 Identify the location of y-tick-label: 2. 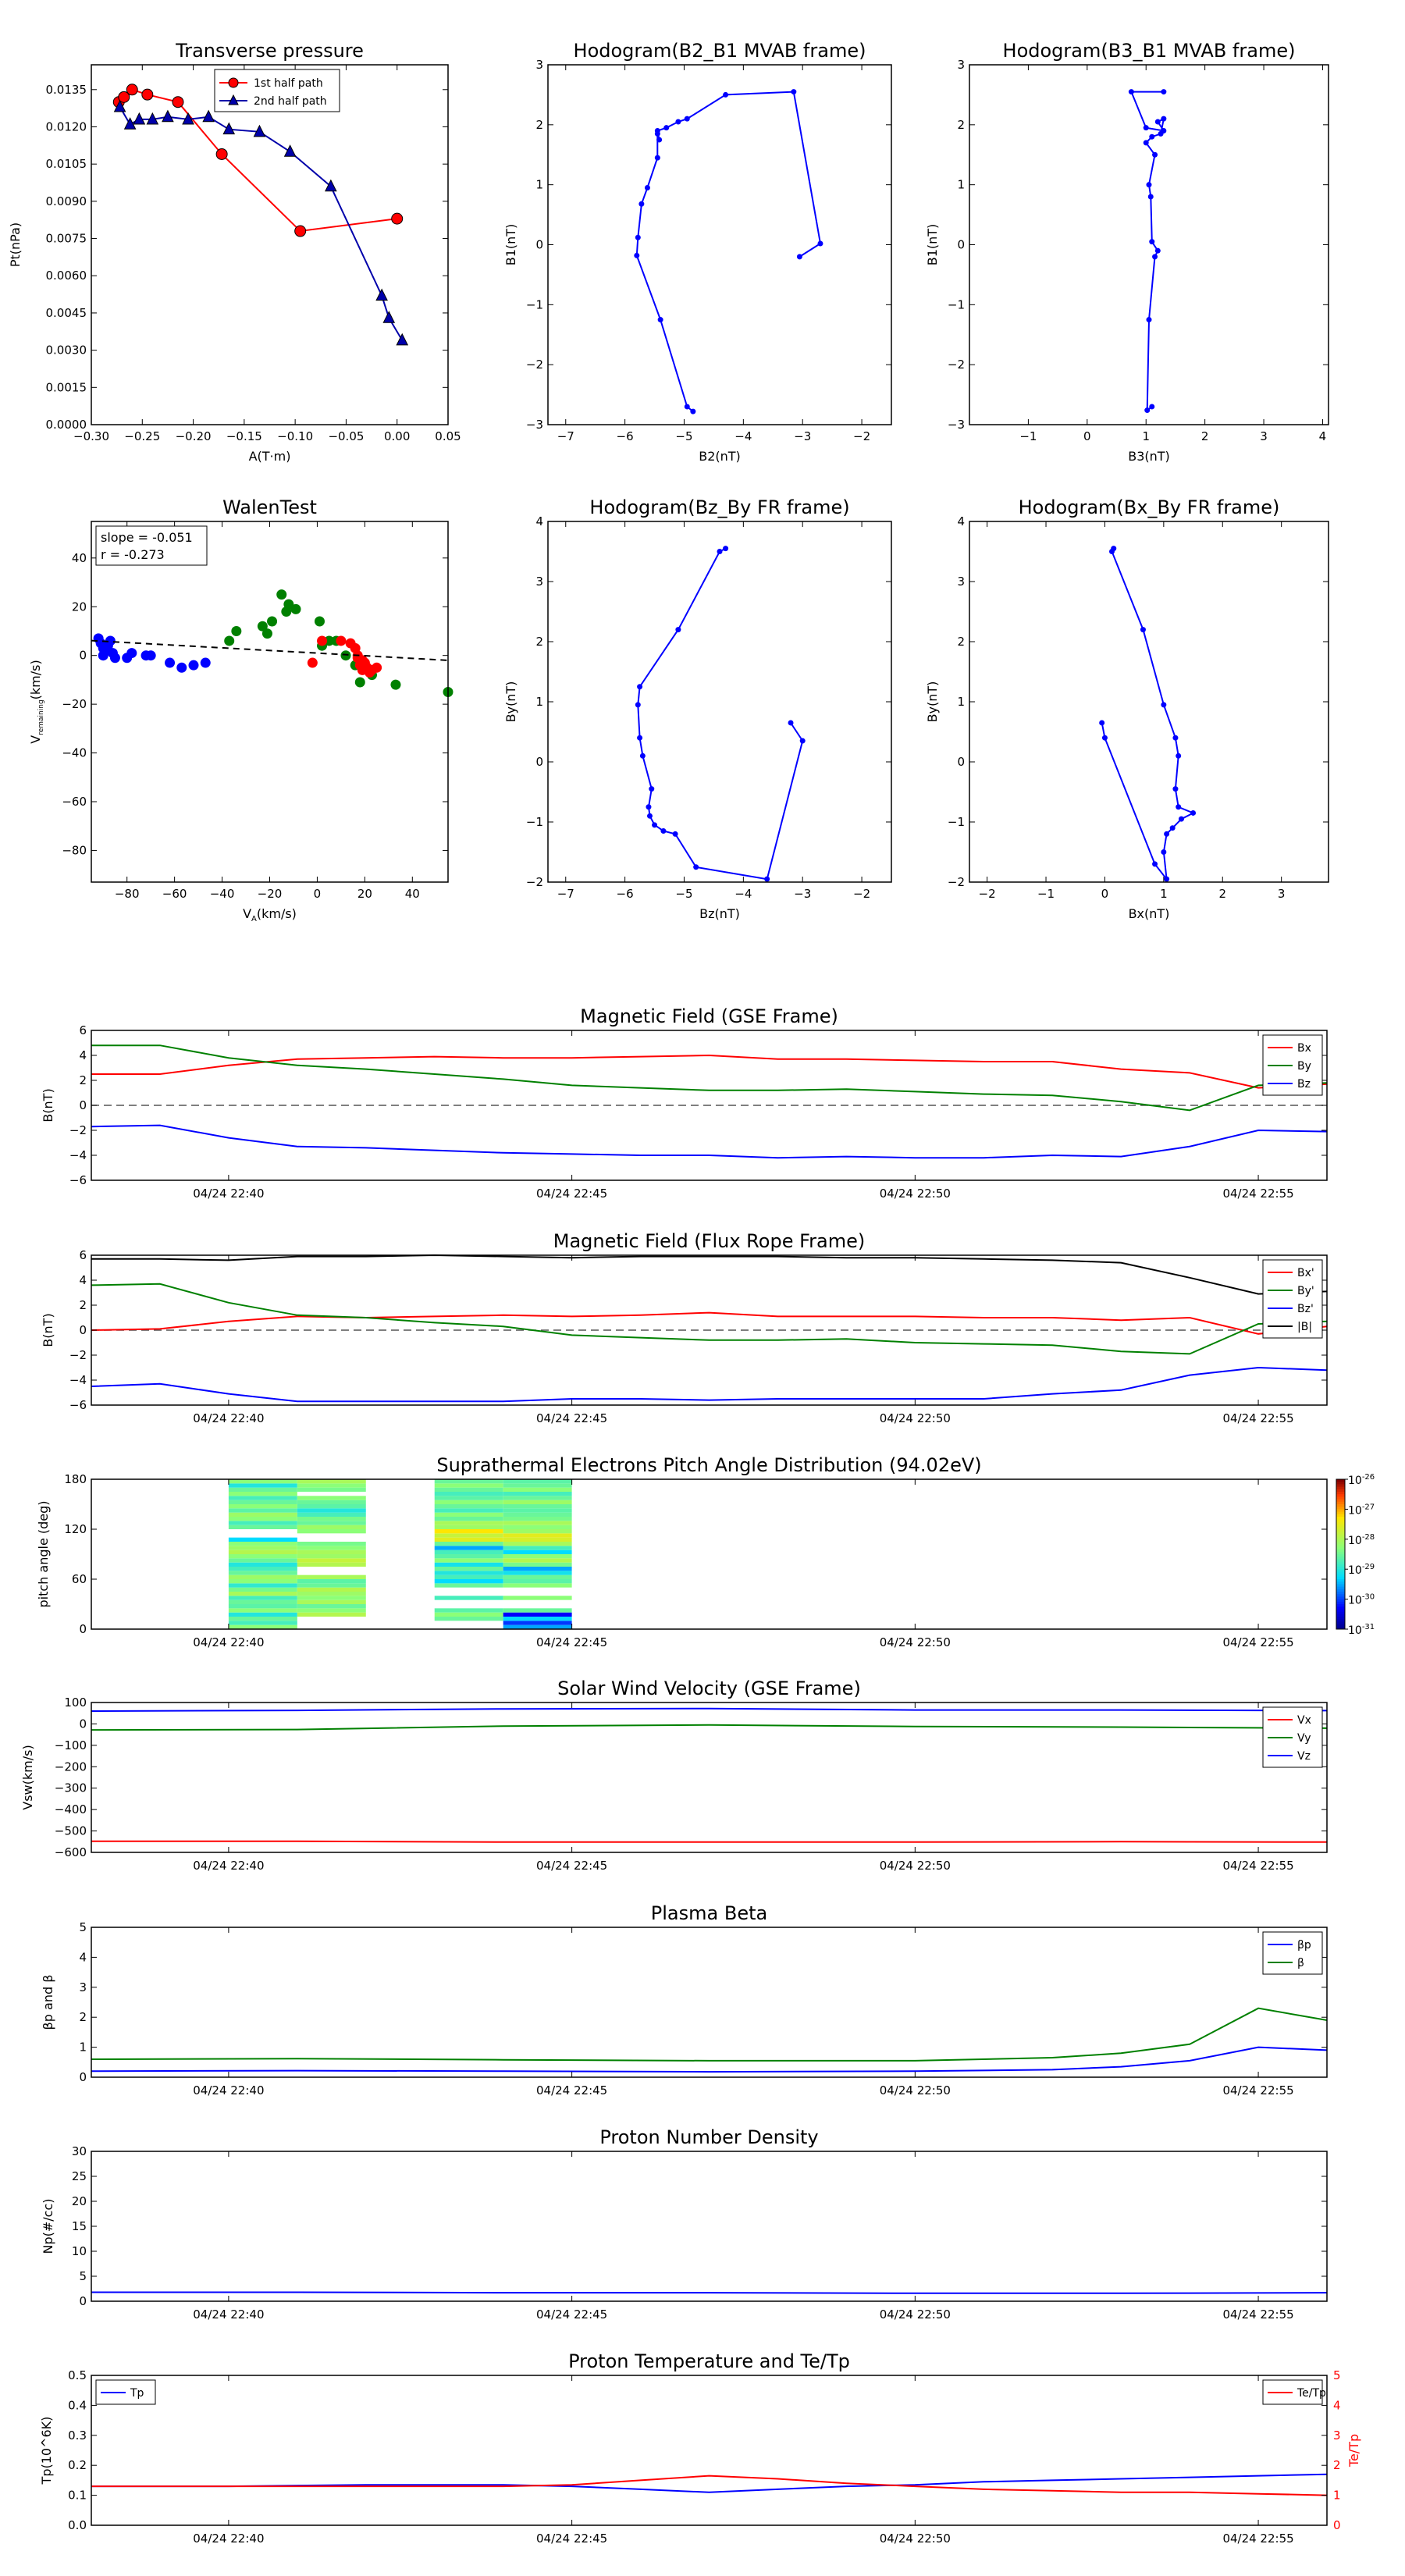
(83, 1080).